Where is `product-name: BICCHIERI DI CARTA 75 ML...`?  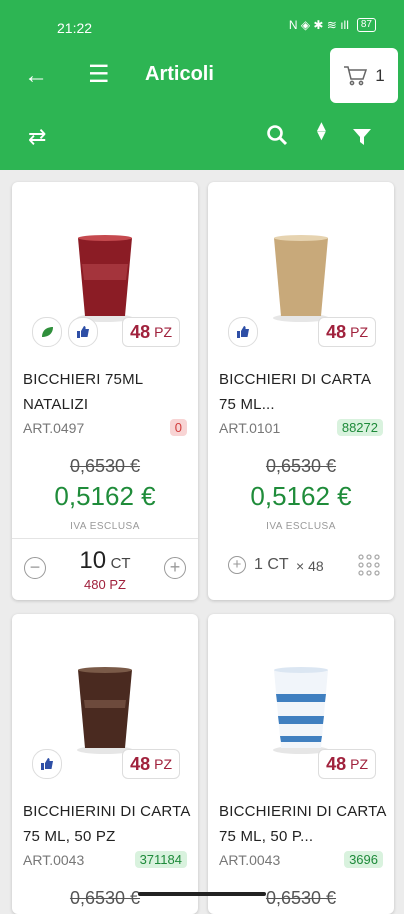
product-name: BICCHIERI DI CARTA 75 ML... is located at coordinates (295, 392).